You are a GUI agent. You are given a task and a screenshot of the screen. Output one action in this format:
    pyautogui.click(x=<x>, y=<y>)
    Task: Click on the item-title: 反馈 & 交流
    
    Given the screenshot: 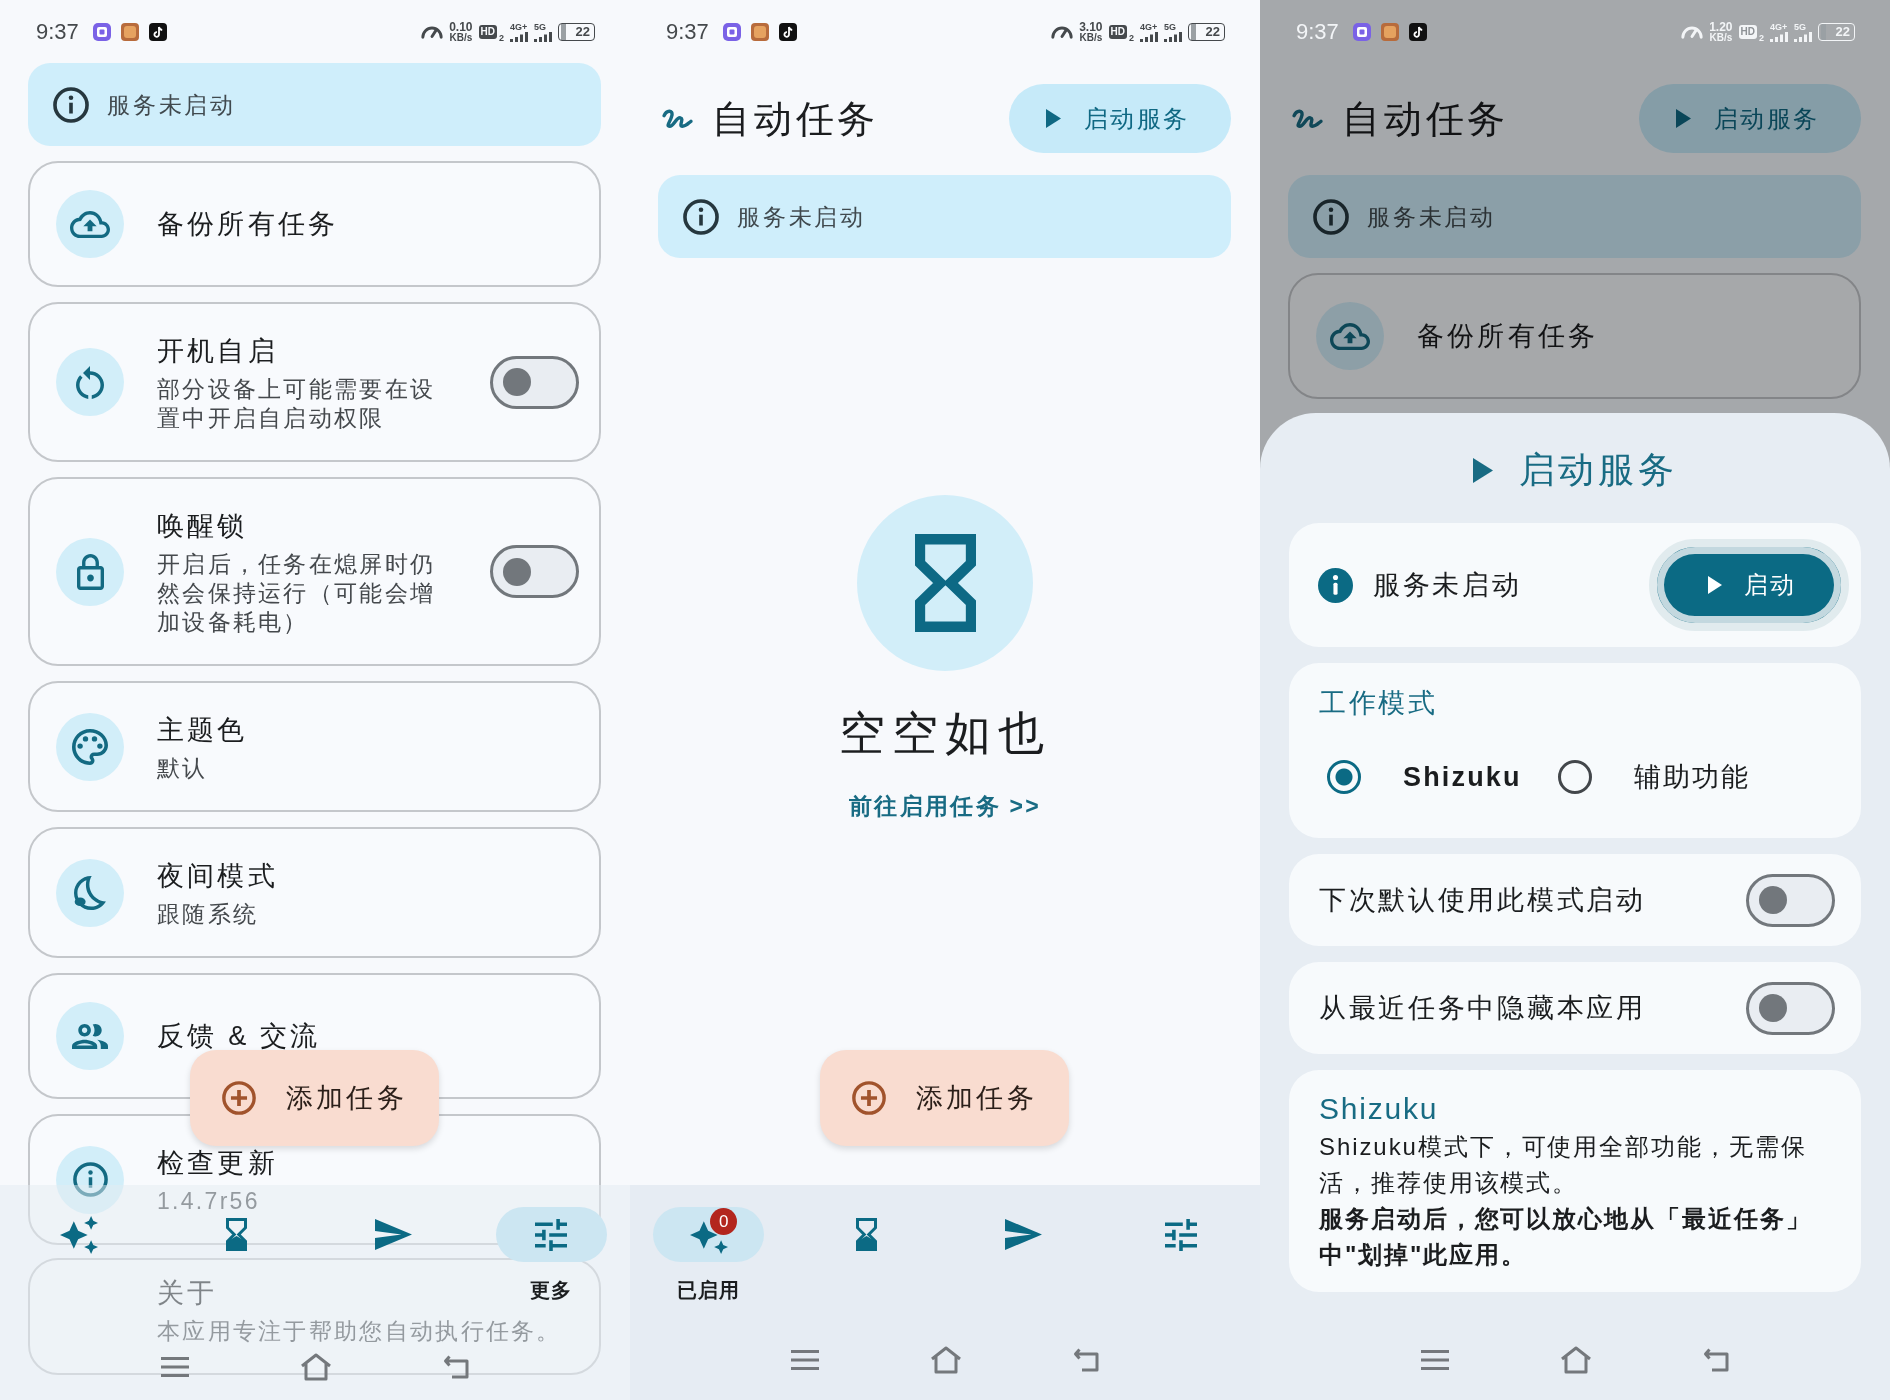 What is the action you would take?
    pyautogui.click(x=239, y=1036)
    